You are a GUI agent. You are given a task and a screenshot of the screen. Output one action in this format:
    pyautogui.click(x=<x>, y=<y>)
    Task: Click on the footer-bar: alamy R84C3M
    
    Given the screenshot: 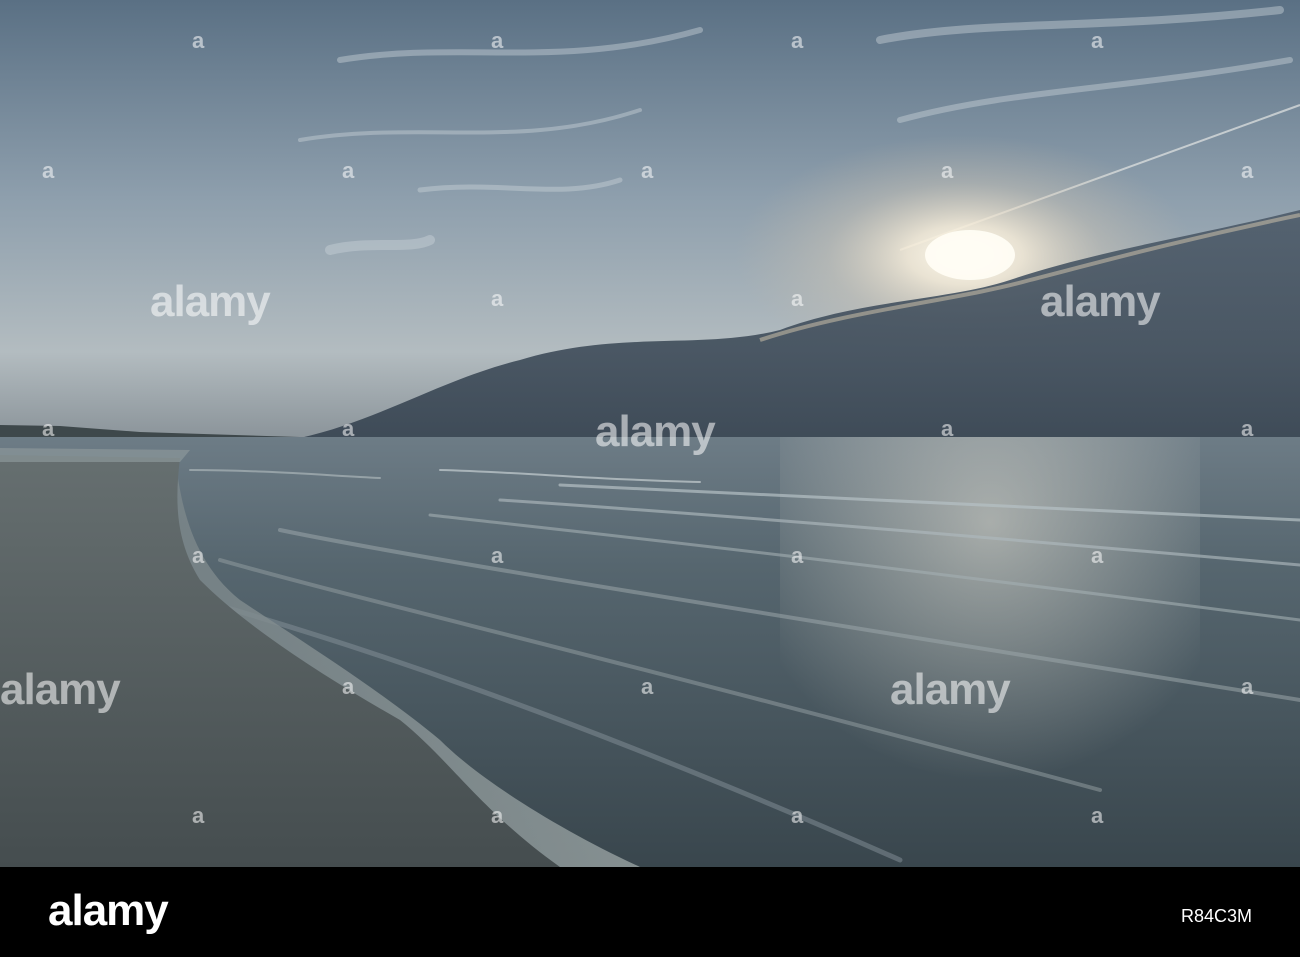 What is the action you would take?
    pyautogui.click(x=650, y=912)
    